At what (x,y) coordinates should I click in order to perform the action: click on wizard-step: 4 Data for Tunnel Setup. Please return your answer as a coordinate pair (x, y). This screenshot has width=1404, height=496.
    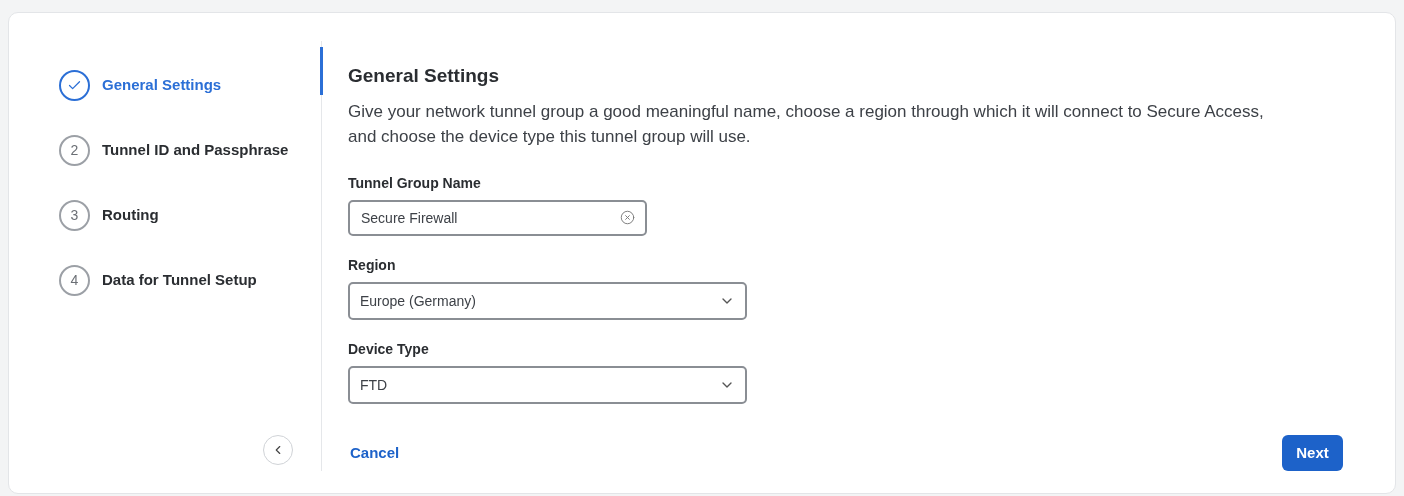
    Looking at the image, I should click on (177, 280).